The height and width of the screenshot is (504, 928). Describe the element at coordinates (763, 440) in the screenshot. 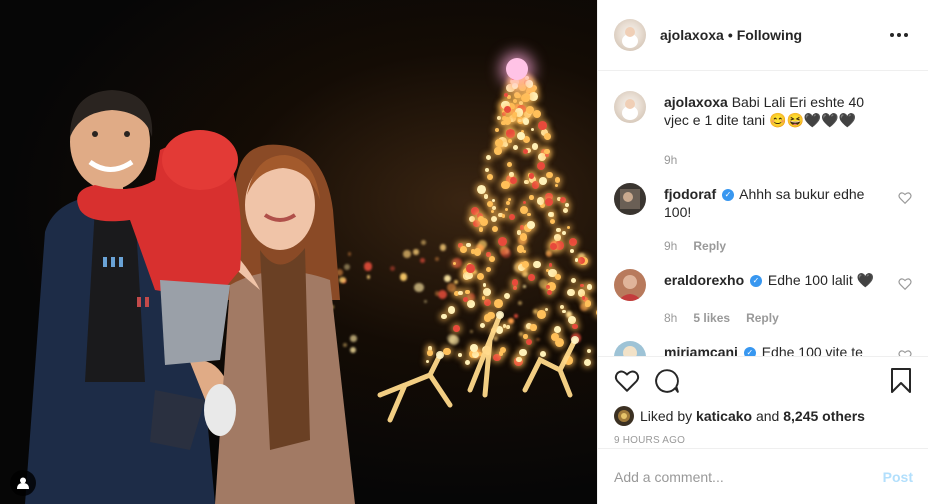

I see `post-timestamp: 9 HOURS AGO` at that location.